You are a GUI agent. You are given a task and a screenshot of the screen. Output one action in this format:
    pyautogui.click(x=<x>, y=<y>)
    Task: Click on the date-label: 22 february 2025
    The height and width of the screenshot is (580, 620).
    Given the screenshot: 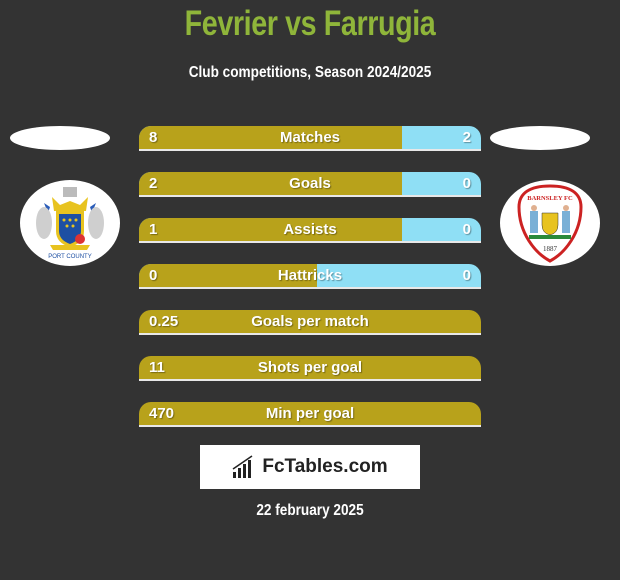 What is the action you would take?
    pyautogui.click(x=310, y=510)
    